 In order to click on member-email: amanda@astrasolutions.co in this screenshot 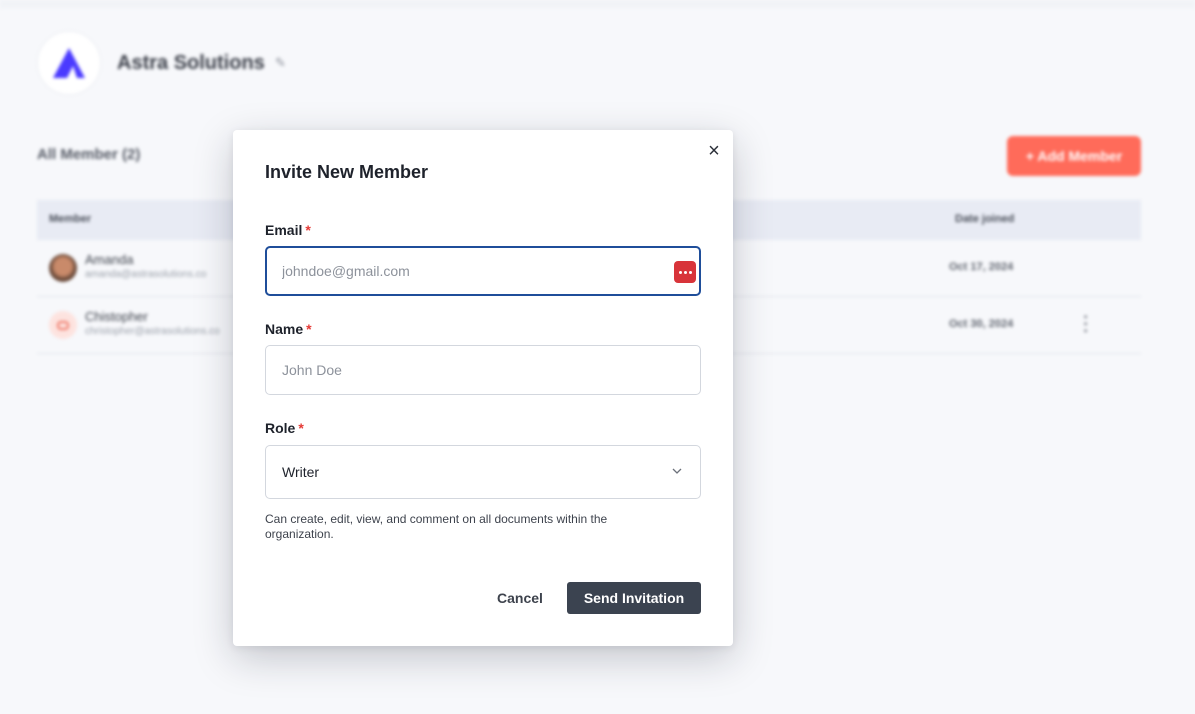, I will do `click(146, 274)`.